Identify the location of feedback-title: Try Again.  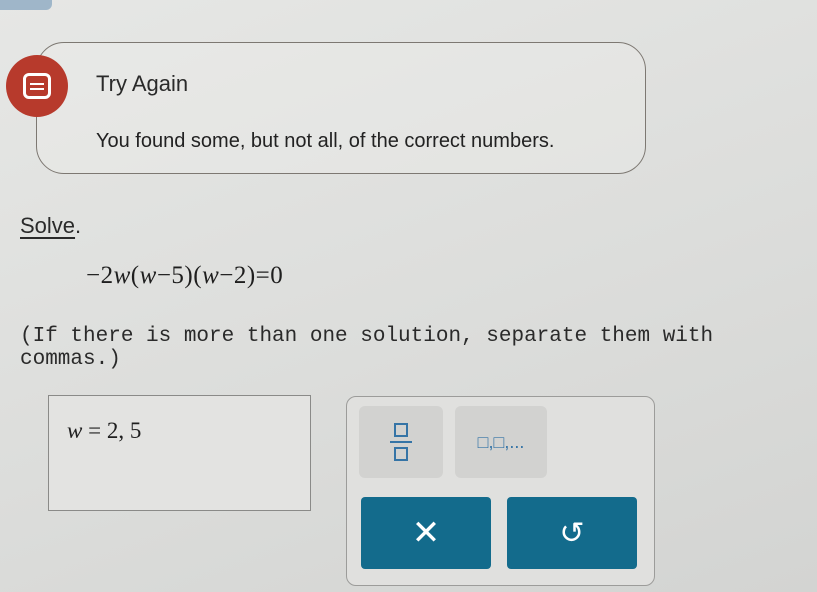
(142, 83).